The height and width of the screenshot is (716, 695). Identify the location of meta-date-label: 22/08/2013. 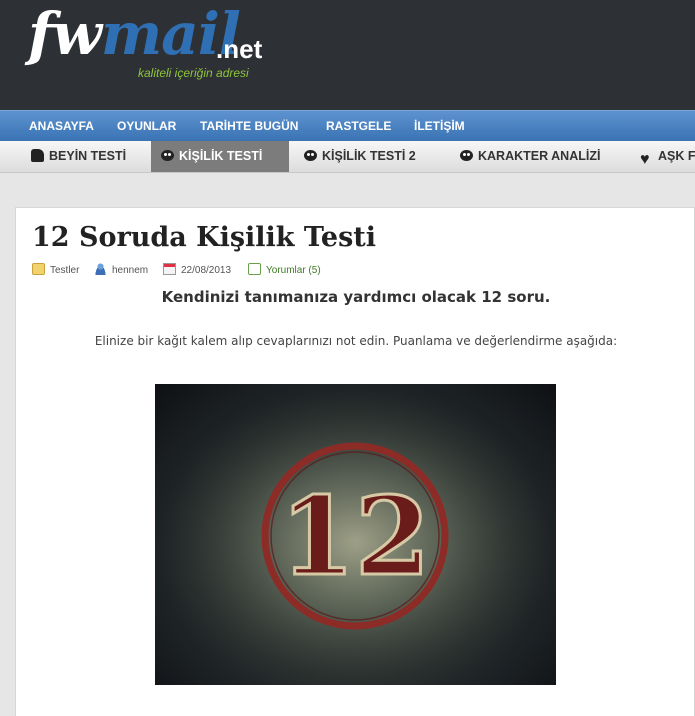
(206, 270).